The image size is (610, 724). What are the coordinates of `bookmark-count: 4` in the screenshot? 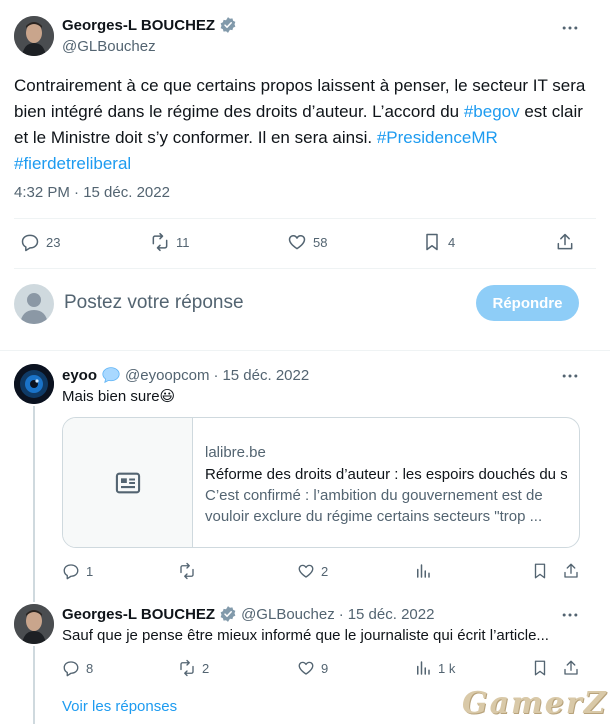 It's located at (452, 242).